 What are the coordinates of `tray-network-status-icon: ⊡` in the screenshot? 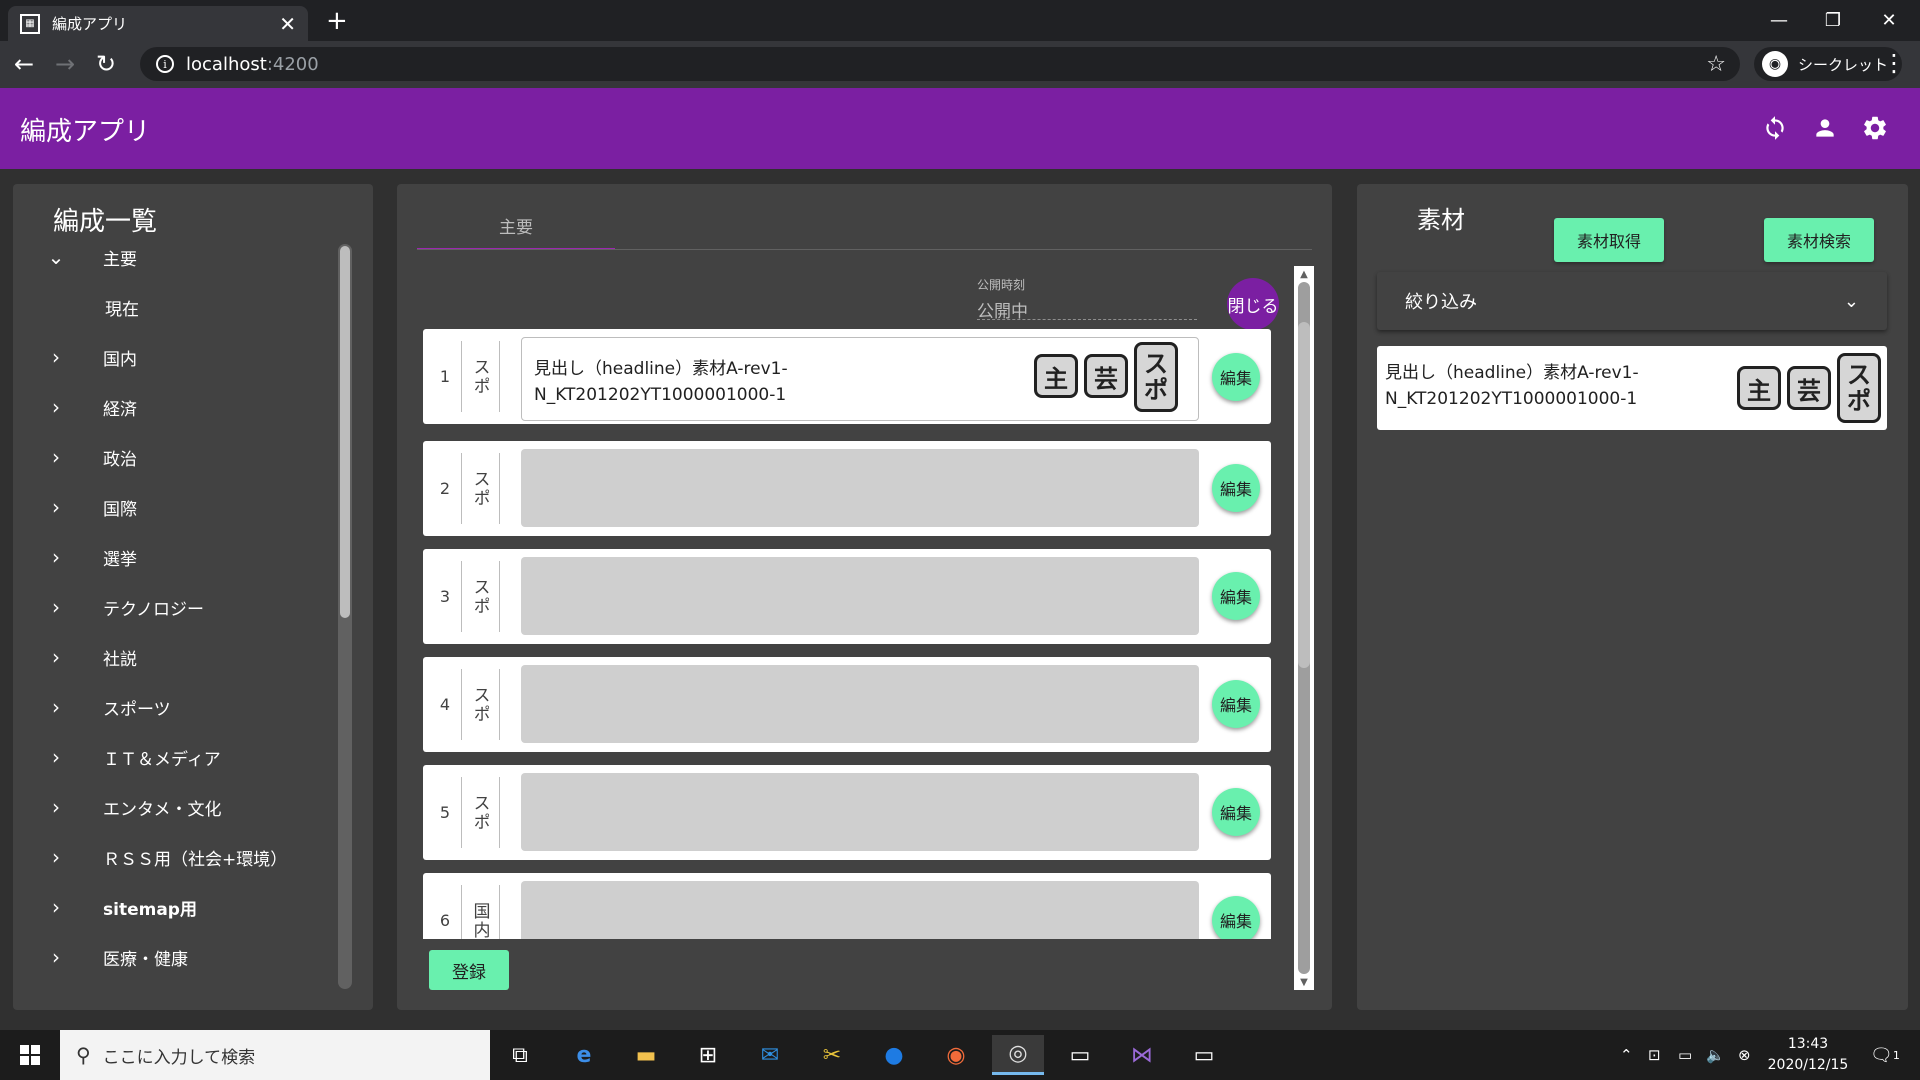 It's located at (1654, 1055).